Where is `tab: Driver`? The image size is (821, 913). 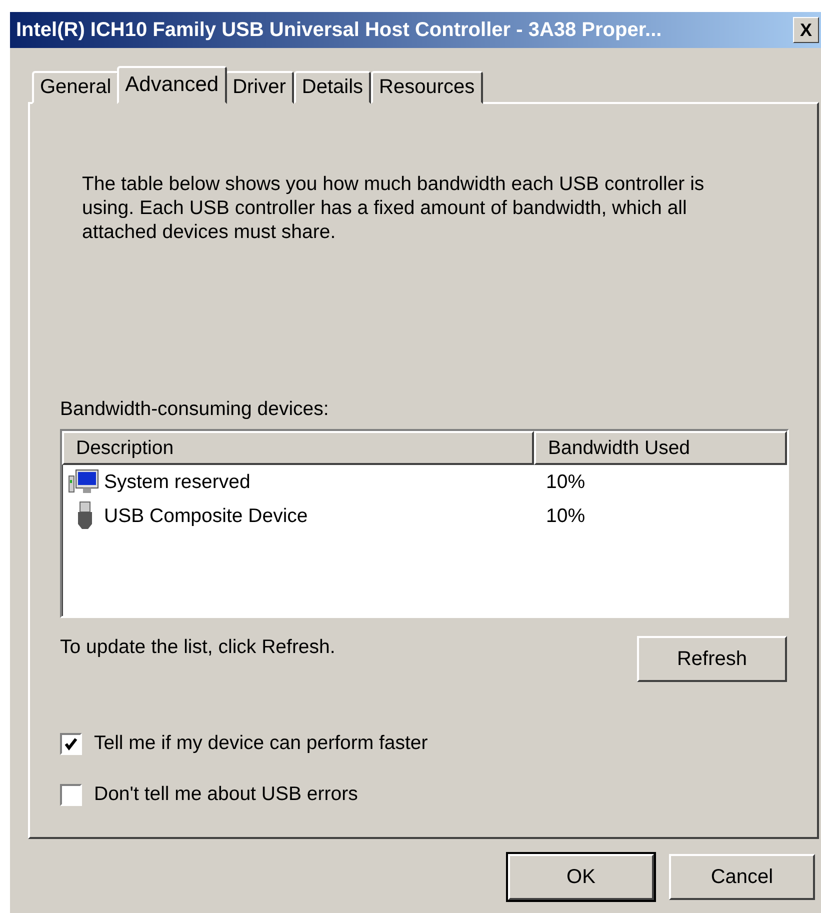
tab: Driver is located at coordinates (259, 87).